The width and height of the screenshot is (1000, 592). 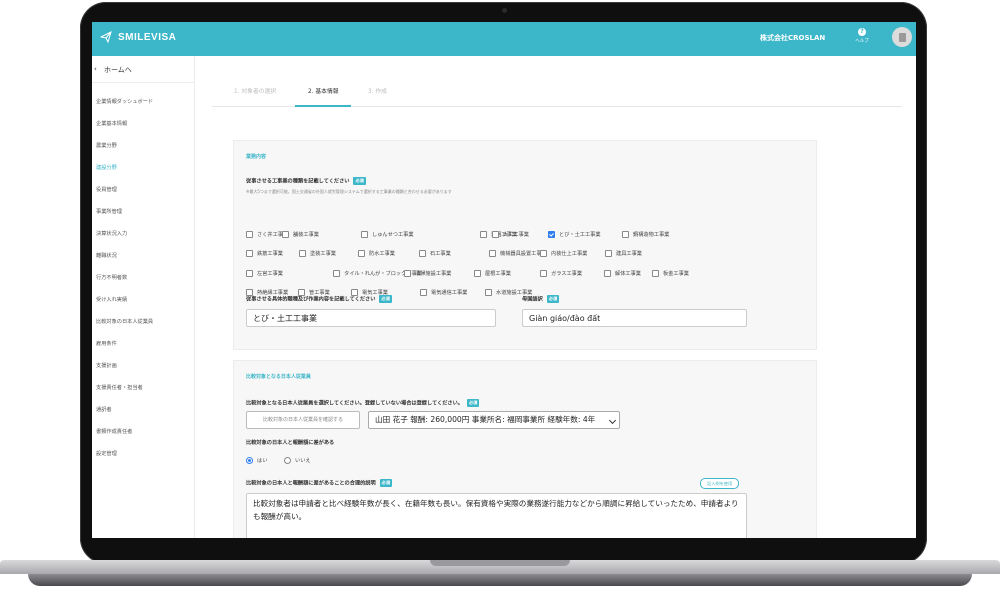 I want to click on work-type-checkbox: 板金工事業, so click(x=670, y=273).